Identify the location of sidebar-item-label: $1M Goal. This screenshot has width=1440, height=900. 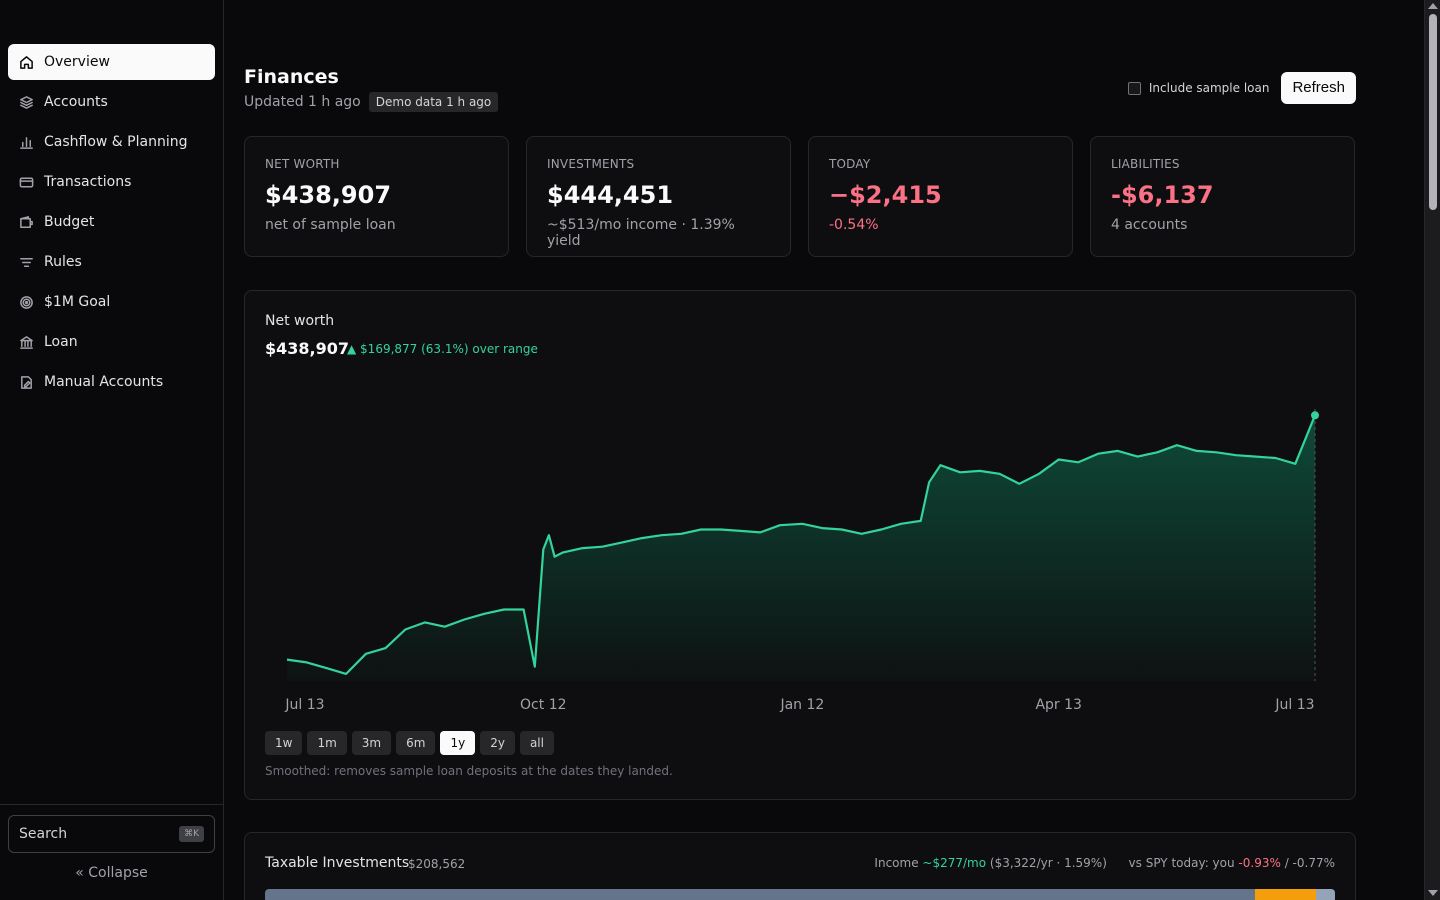
(77, 302).